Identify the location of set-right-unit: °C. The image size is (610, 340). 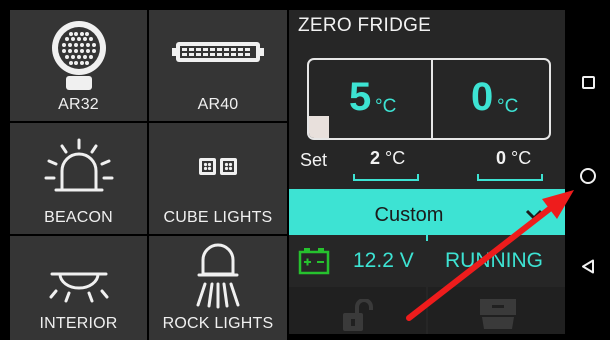
(521, 158).